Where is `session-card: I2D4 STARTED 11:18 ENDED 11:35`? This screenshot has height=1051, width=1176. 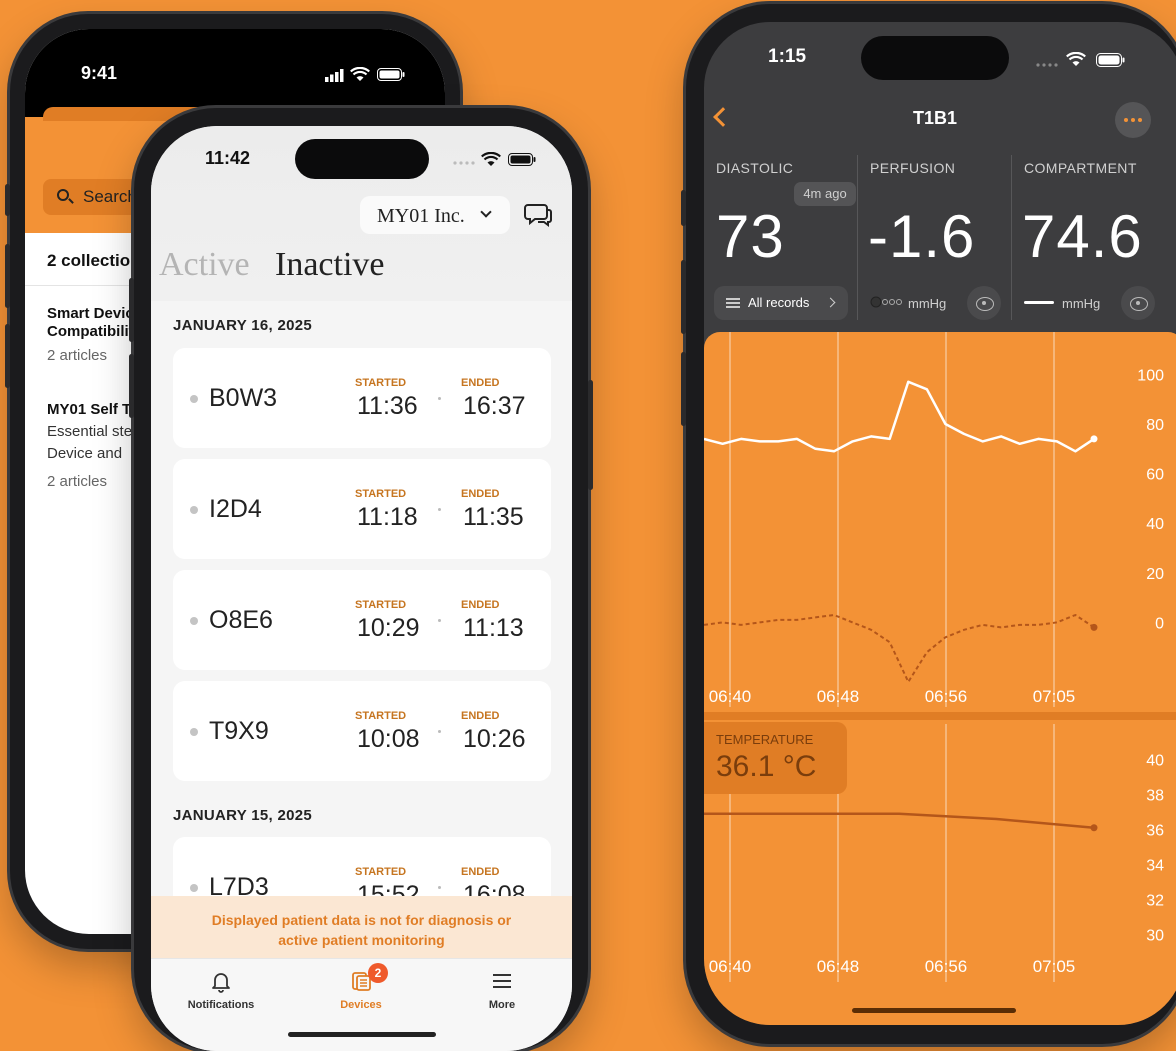 session-card: I2D4 STARTED 11:18 ENDED 11:35 is located at coordinates (362, 509).